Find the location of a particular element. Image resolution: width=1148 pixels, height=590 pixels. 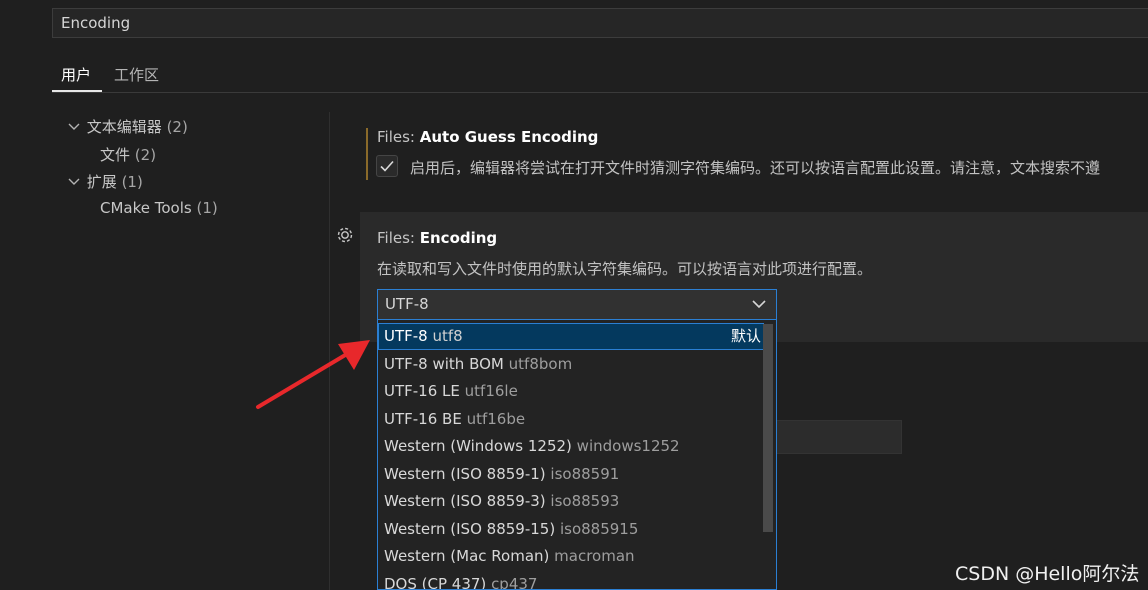

setting-title-auto-guess-encoding: Files: Auto Guess Encoding is located at coordinates (487, 137).